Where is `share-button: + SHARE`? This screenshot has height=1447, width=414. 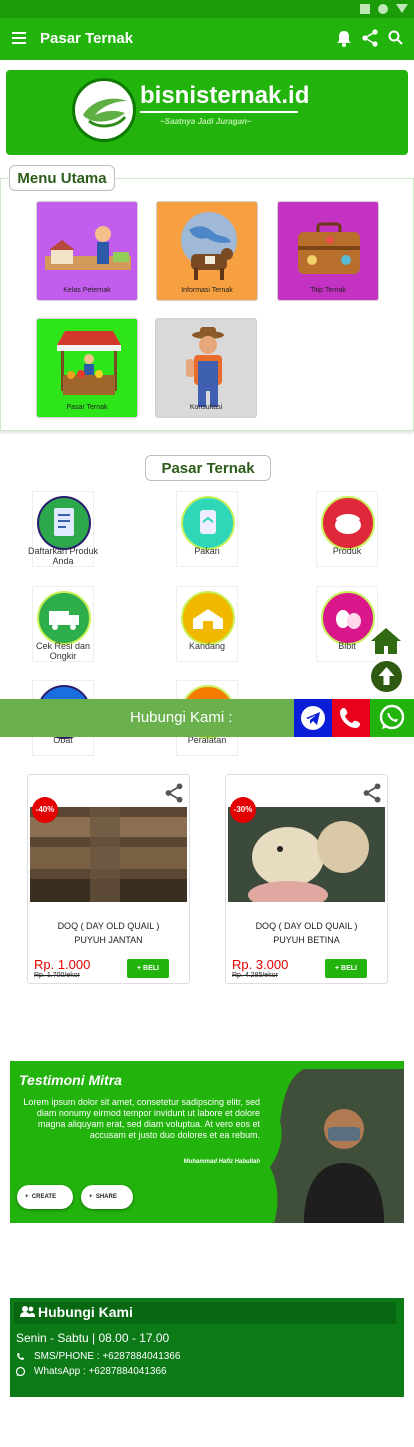 share-button: + SHARE is located at coordinates (107, 1197).